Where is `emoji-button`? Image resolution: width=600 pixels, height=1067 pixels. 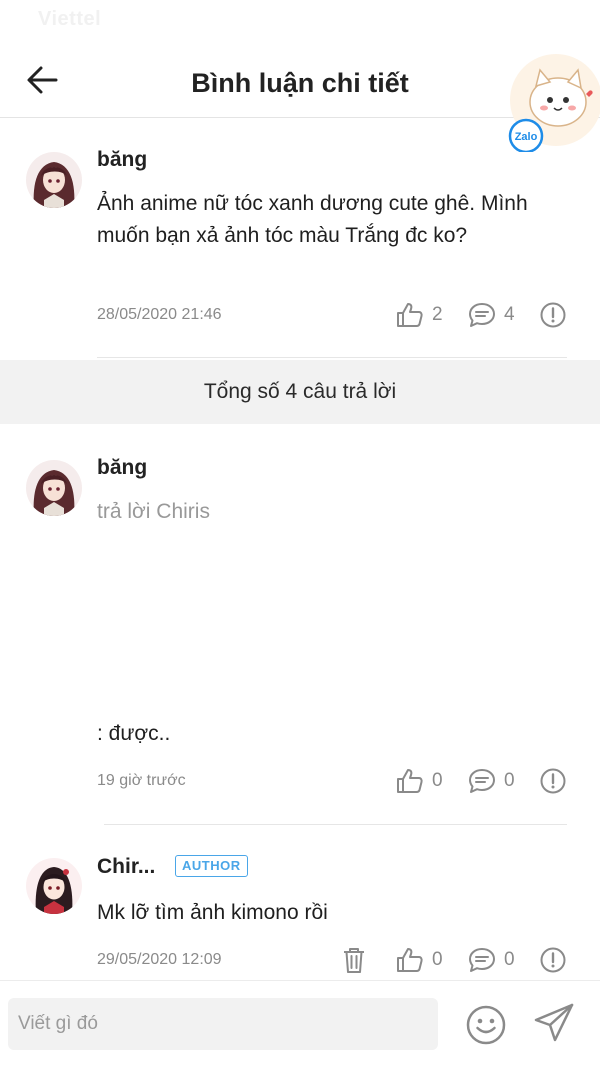 emoji-button is located at coordinates (486, 1025).